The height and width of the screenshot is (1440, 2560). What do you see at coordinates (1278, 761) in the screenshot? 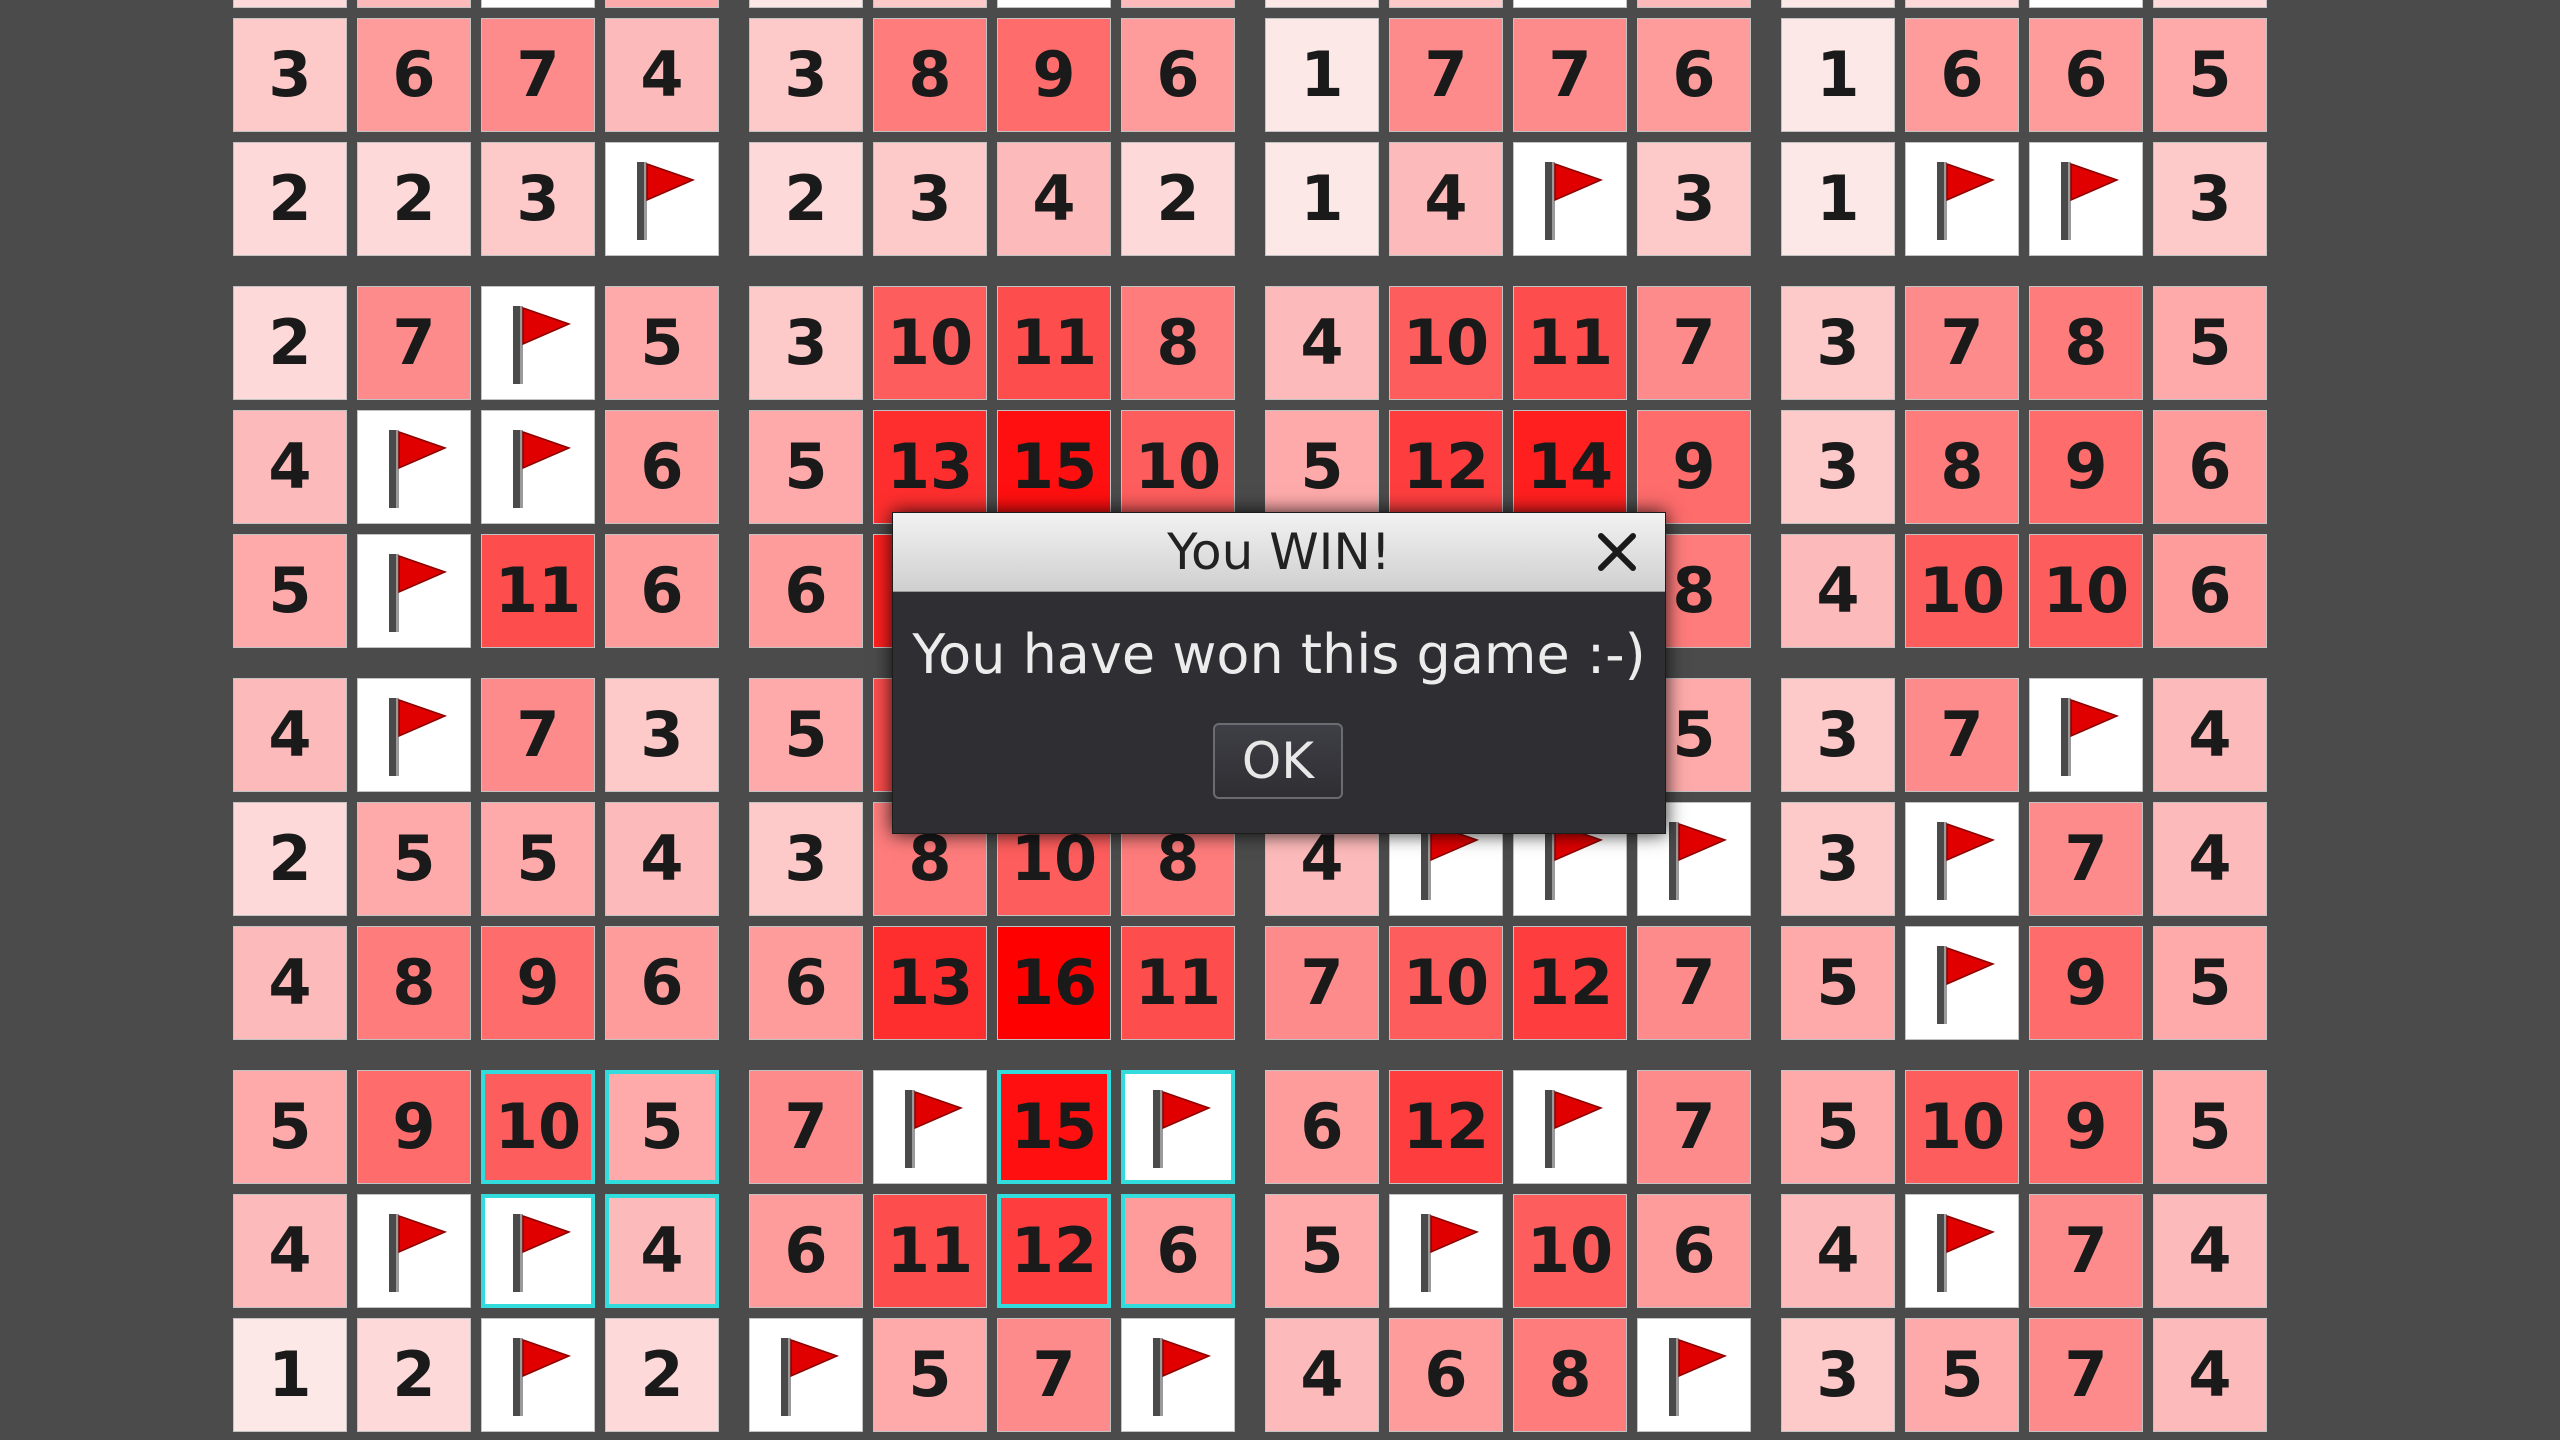
I see `ok-button: OK` at bounding box center [1278, 761].